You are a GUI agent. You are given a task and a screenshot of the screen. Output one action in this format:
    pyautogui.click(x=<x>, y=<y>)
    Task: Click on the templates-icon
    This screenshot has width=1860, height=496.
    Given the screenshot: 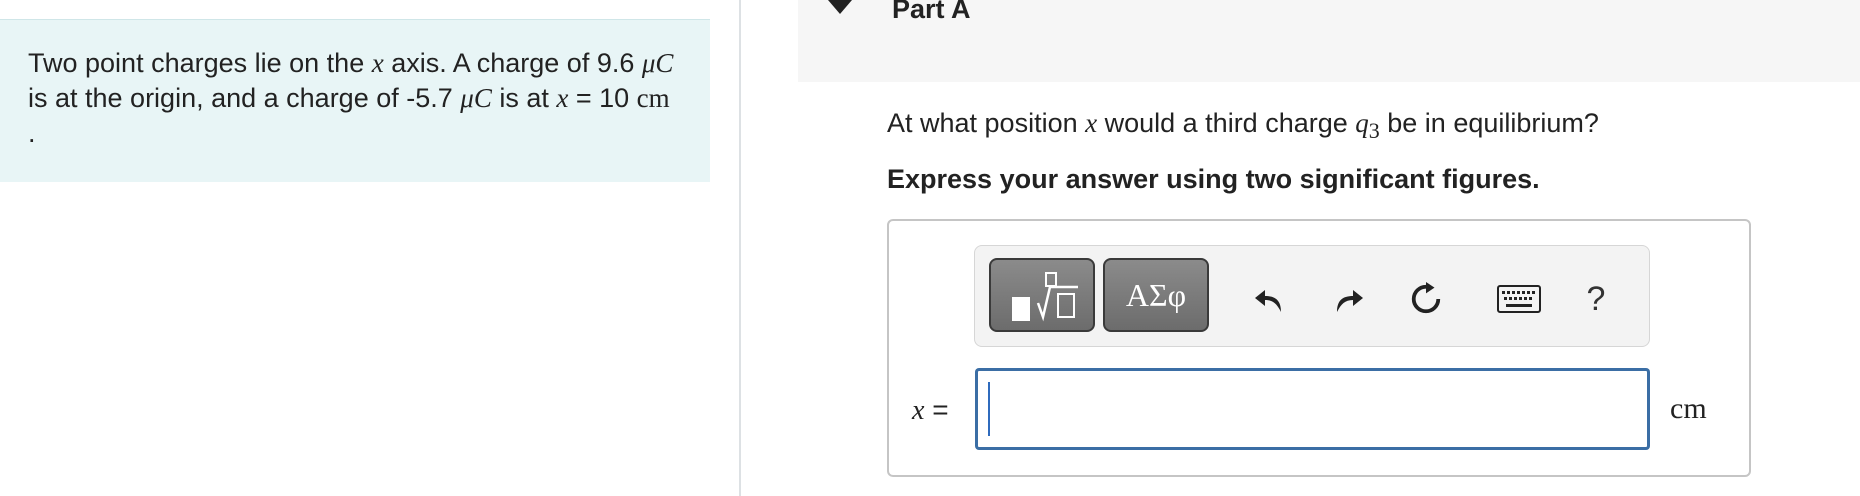 What is the action you would take?
    pyautogui.click(x=1045, y=297)
    